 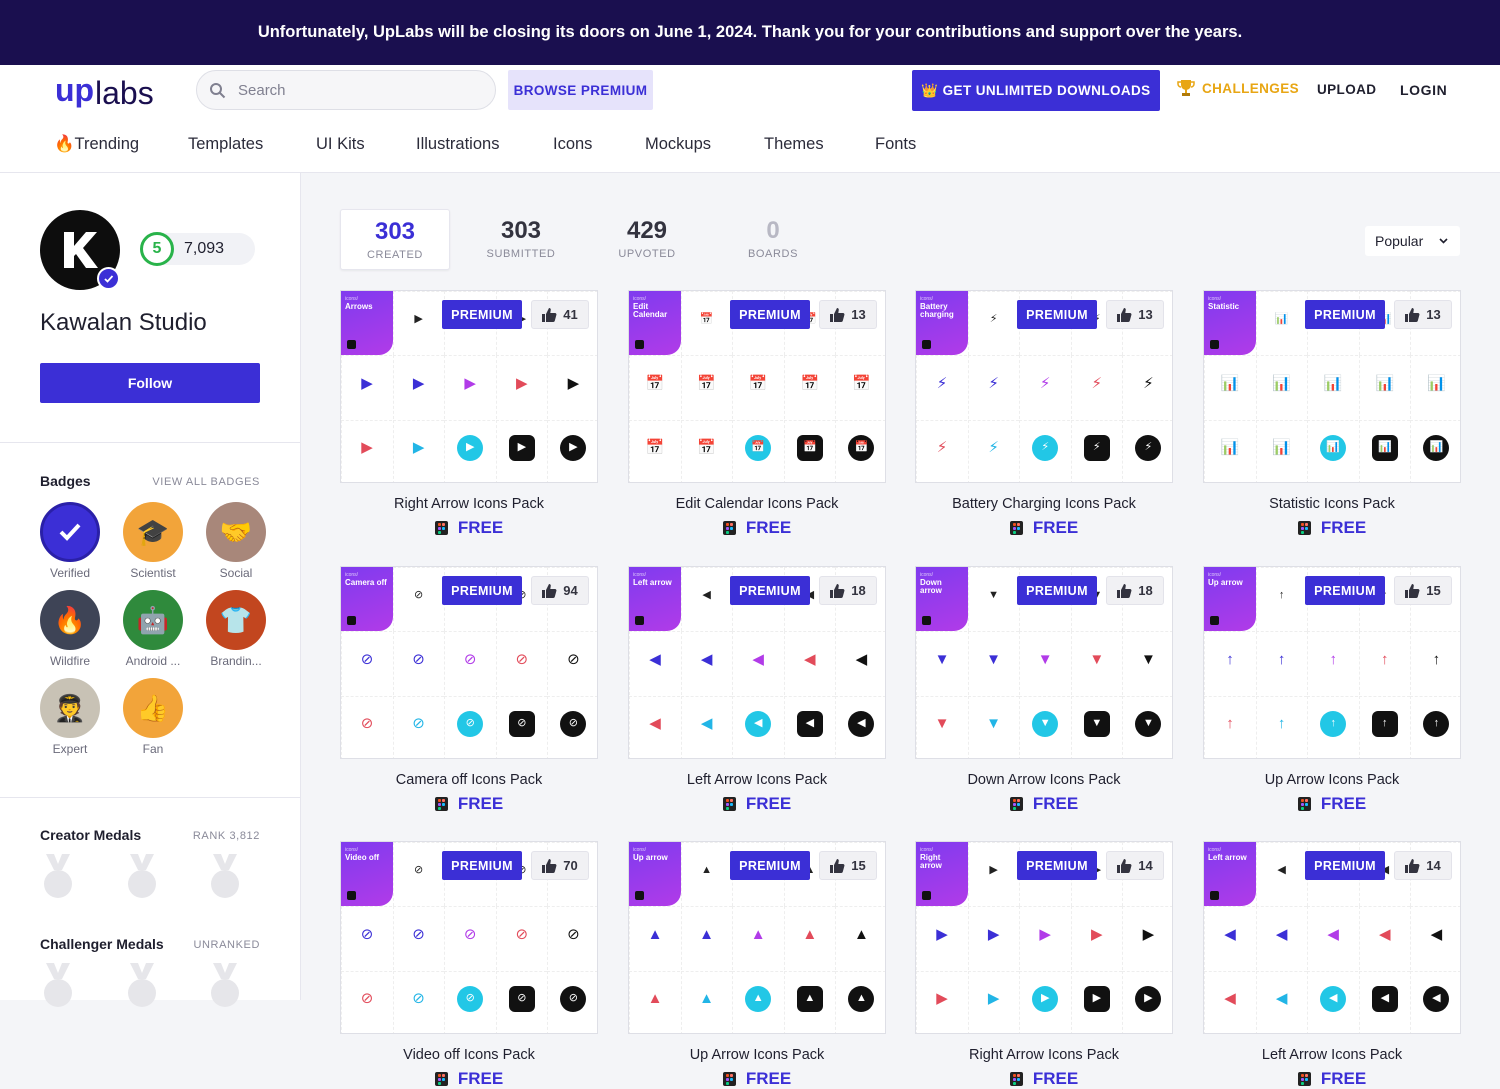 I want to click on search-input, so click(x=348, y=90).